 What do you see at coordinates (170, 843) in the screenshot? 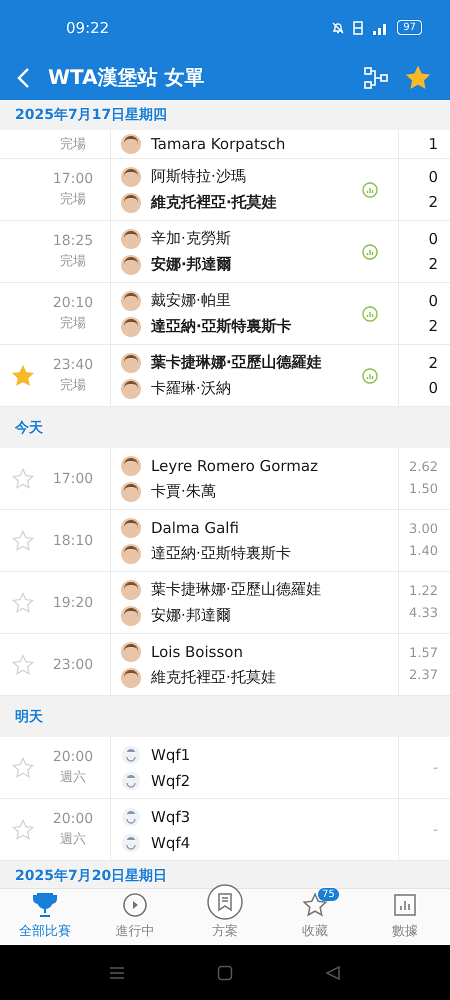
I see `player-name: Wqf4` at bounding box center [170, 843].